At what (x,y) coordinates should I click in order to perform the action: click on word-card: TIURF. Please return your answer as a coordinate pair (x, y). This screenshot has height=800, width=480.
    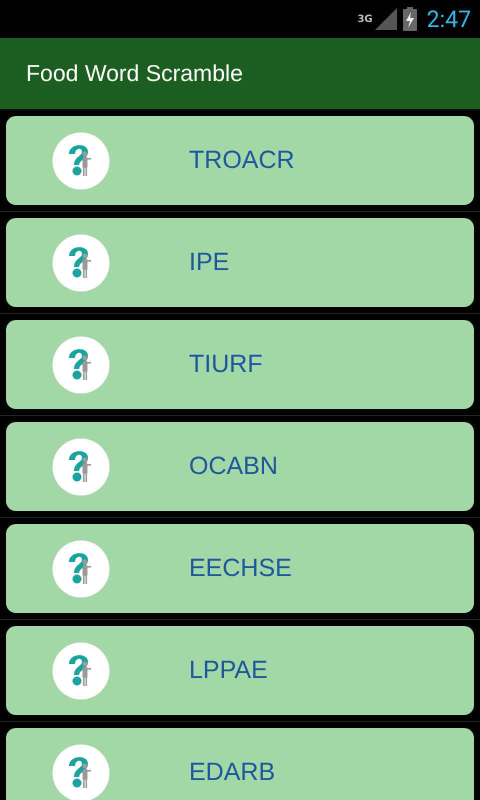
    Looking at the image, I should click on (240, 364).